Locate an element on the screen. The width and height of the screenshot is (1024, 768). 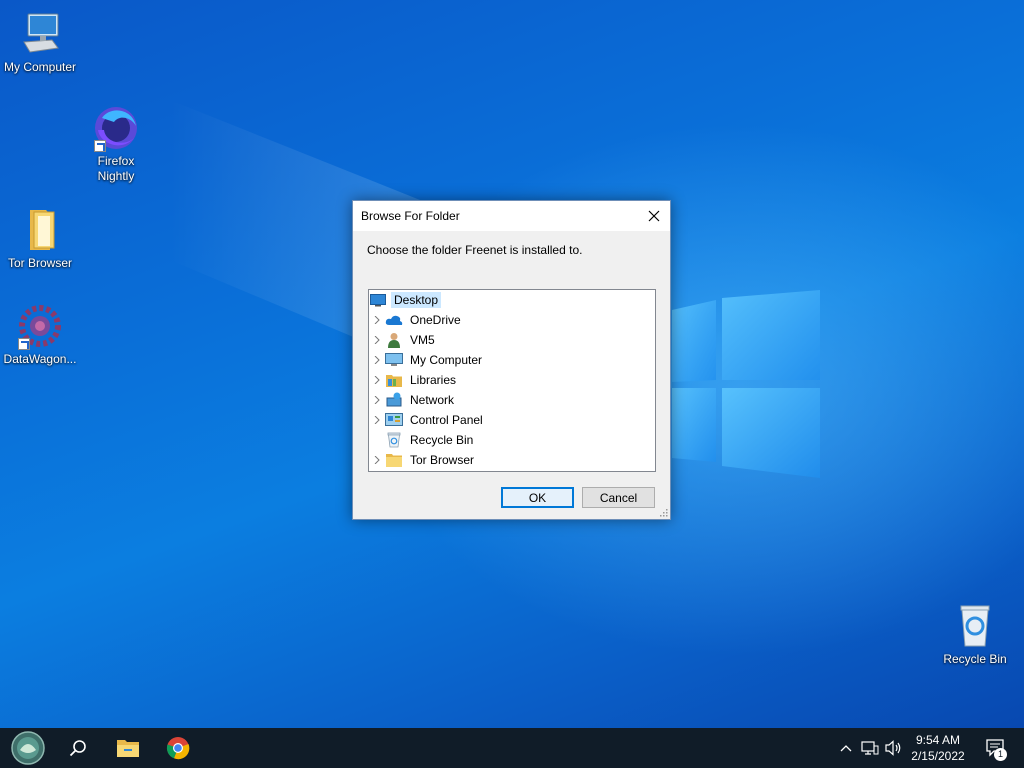
libraries-icon is located at coordinates (394, 380).